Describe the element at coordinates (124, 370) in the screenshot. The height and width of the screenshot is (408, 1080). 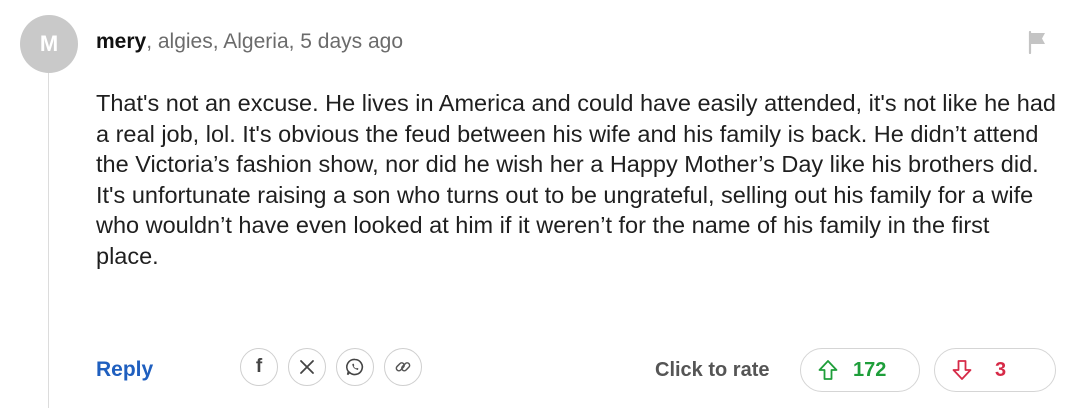
I see `reply-button: Reply` at that location.